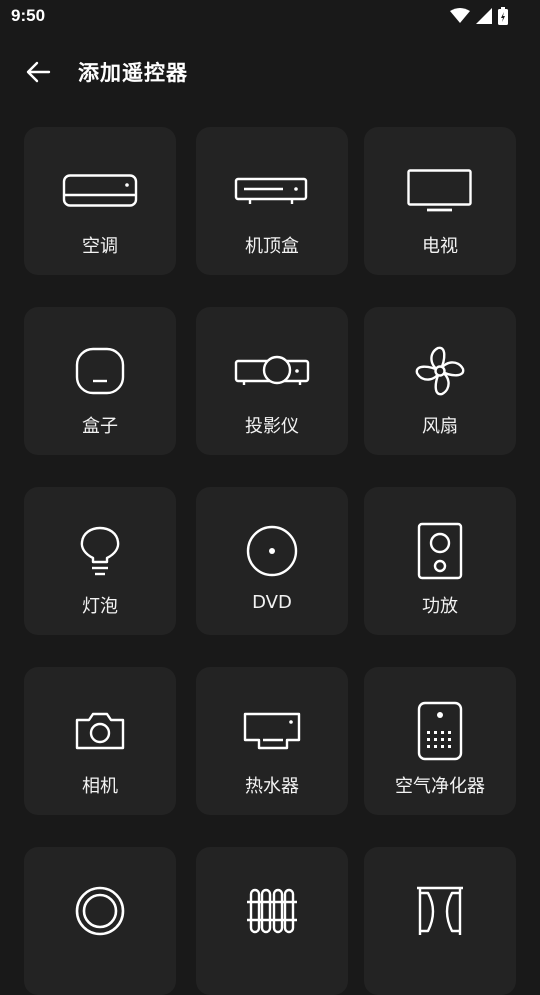 Image resolution: width=540 pixels, height=995 pixels. I want to click on signal-icon, so click(484, 16).